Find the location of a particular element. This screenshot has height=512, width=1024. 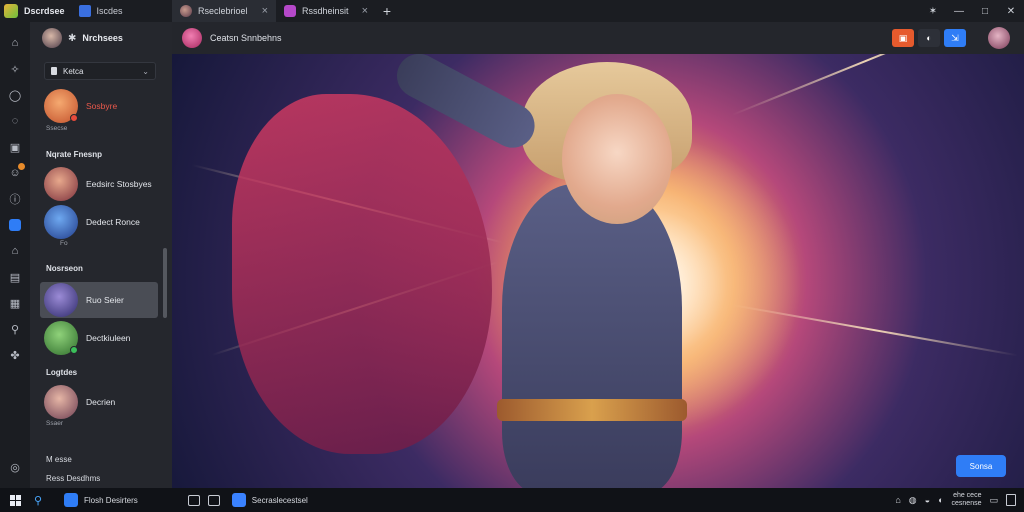

section-label: Nosrseon is located at coordinates (64, 268).